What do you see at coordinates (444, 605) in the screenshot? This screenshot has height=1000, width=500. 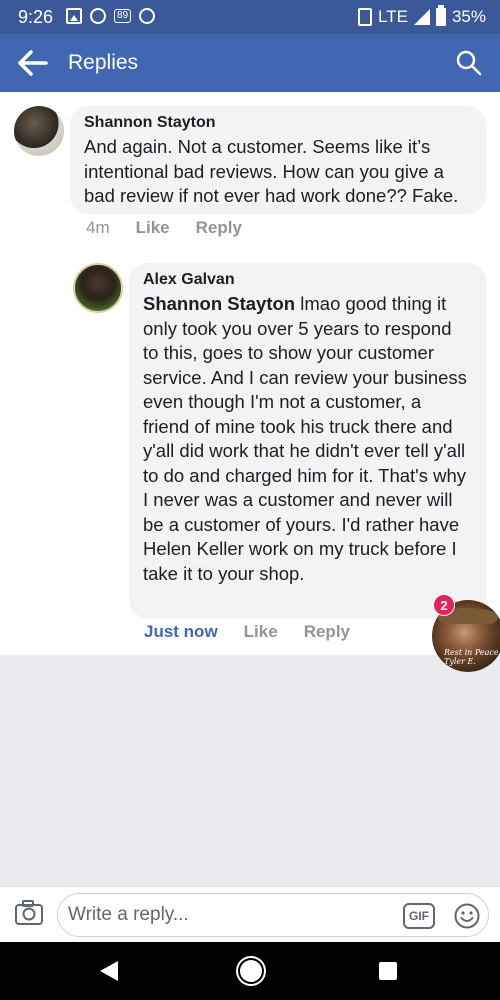 I see `unread-badge: 2` at bounding box center [444, 605].